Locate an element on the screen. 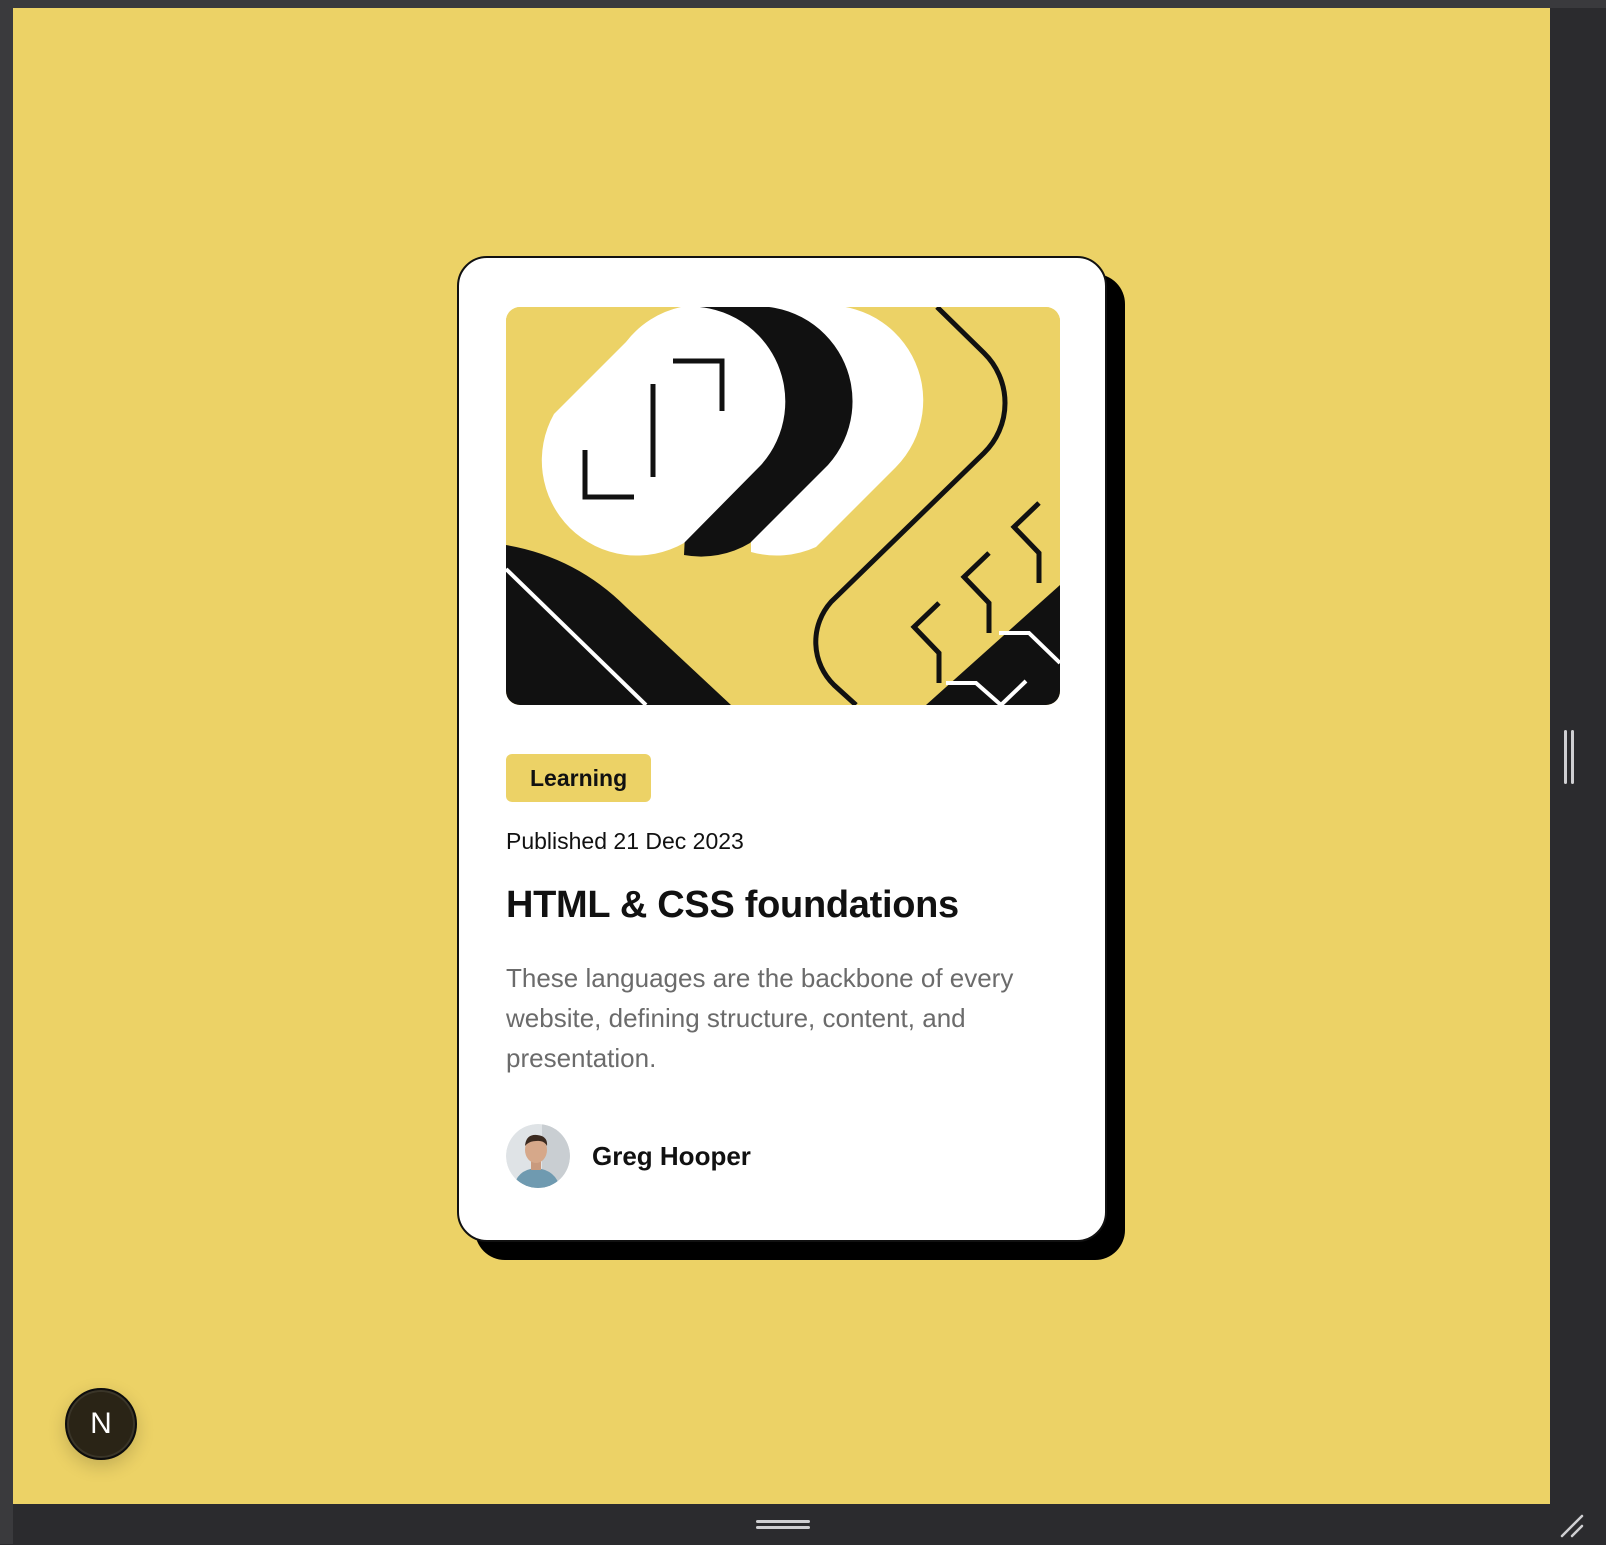  nextjs-logo-icon: N is located at coordinates (101, 1423).